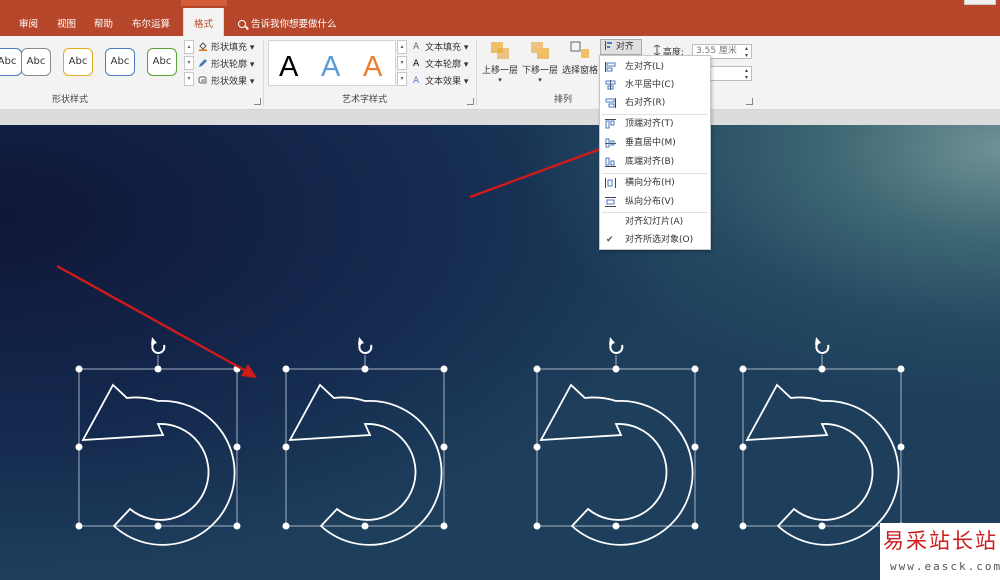 The width and height of the screenshot is (1000, 580). Describe the element at coordinates (257, 101) in the screenshot. I see `shape-styles-launcher` at that location.